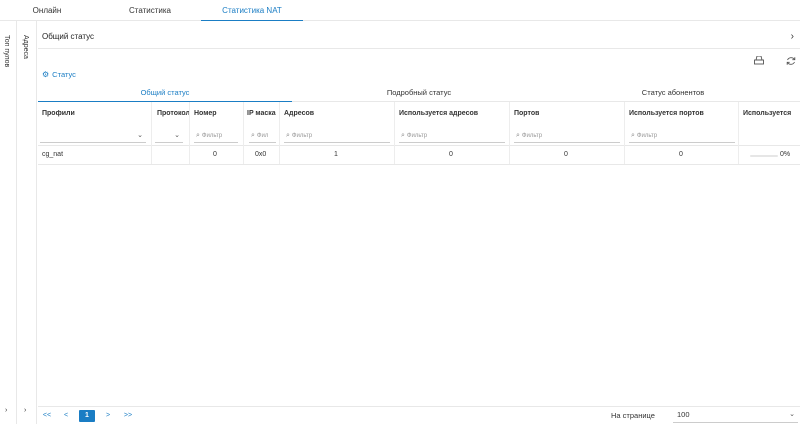  What do you see at coordinates (419, 39) in the screenshot?
I see `general-status-header: Общий статус ›` at bounding box center [419, 39].